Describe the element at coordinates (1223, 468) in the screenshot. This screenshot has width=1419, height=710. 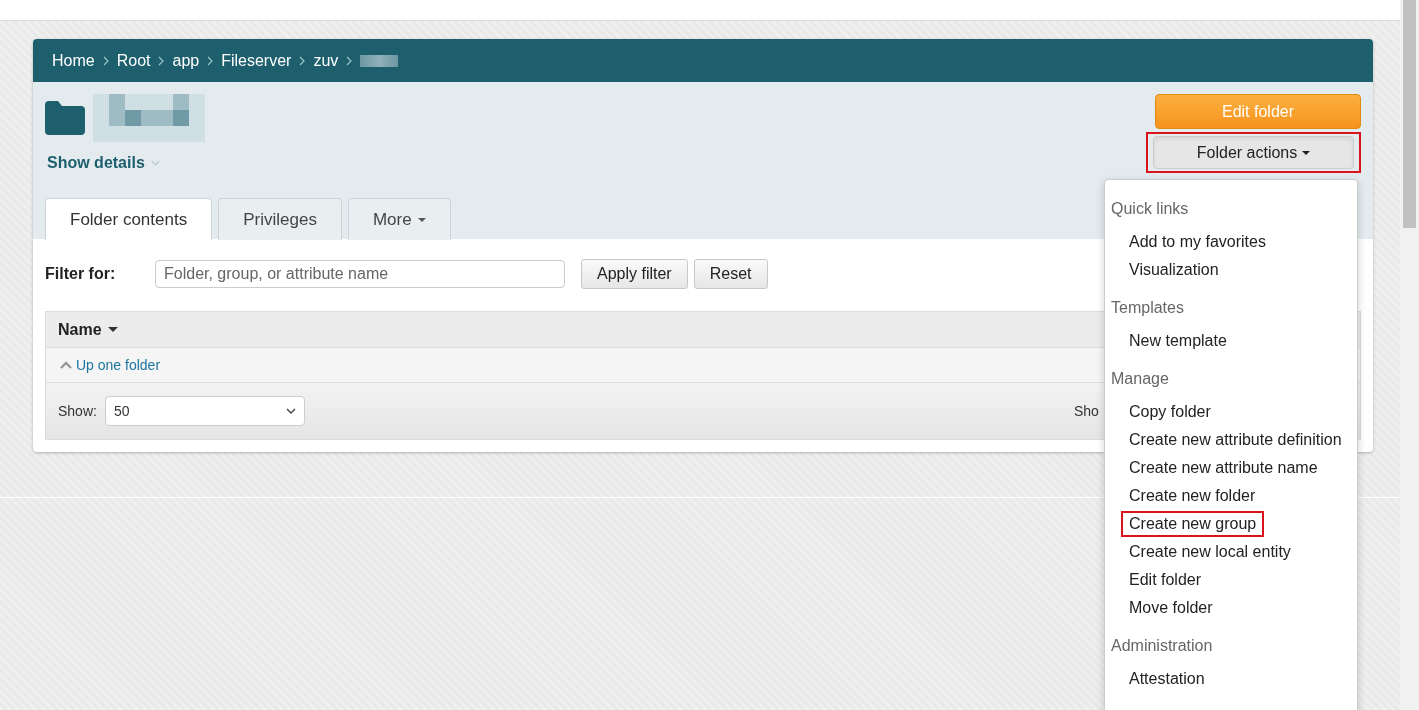
I see `menu-item: Create new attribute name` at that location.